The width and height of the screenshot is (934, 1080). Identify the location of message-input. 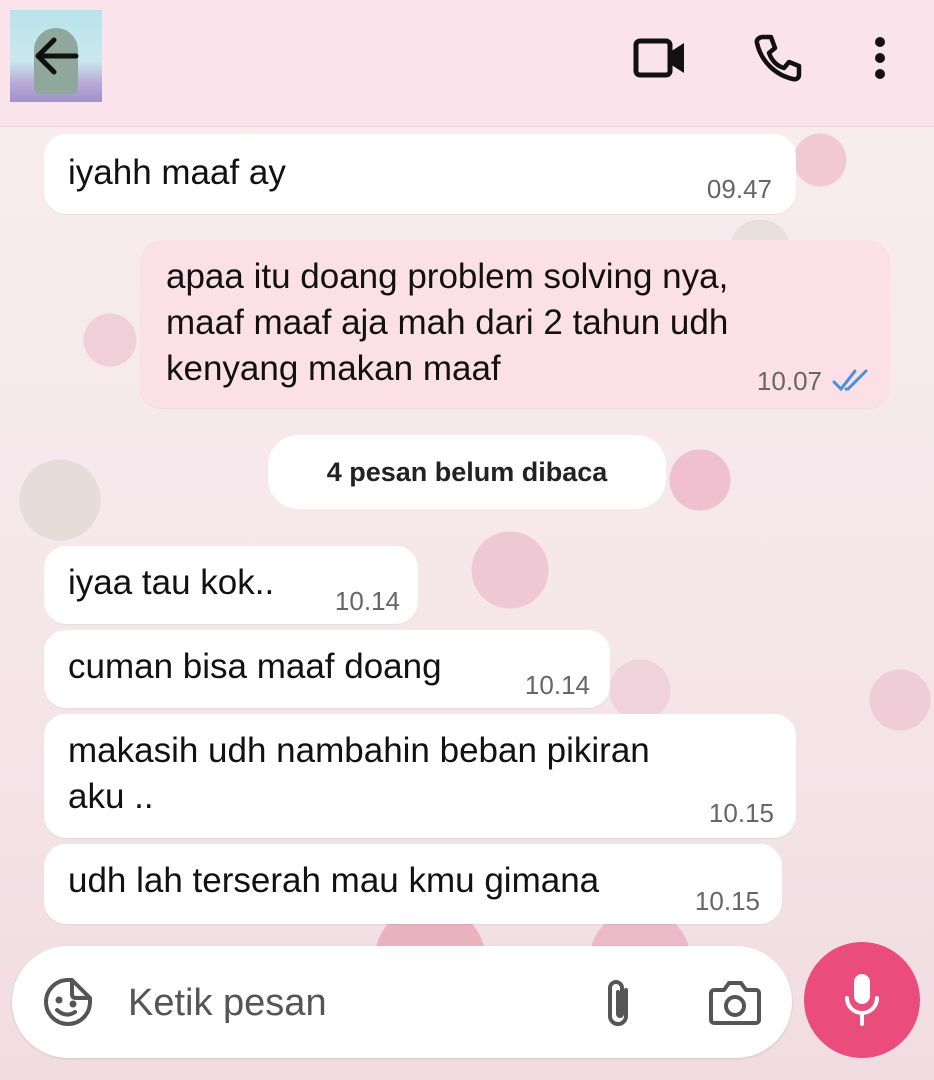
(348, 1003).